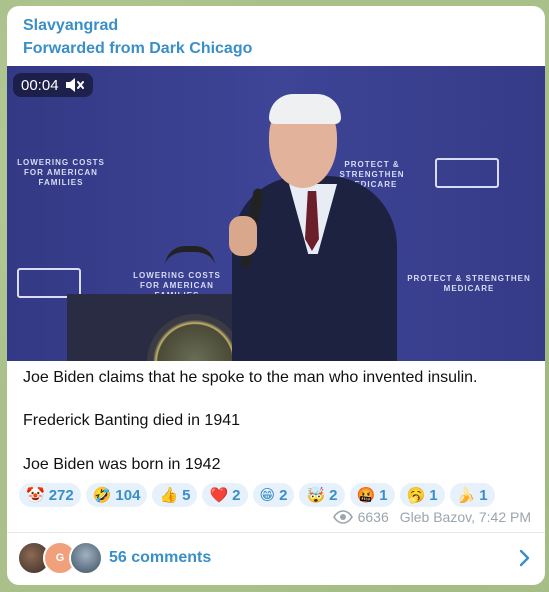 The width and height of the screenshot is (549, 592). Describe the element at coordinates (160, 558) in the screenshot. I see `comments-count: 56 comments` at that location.